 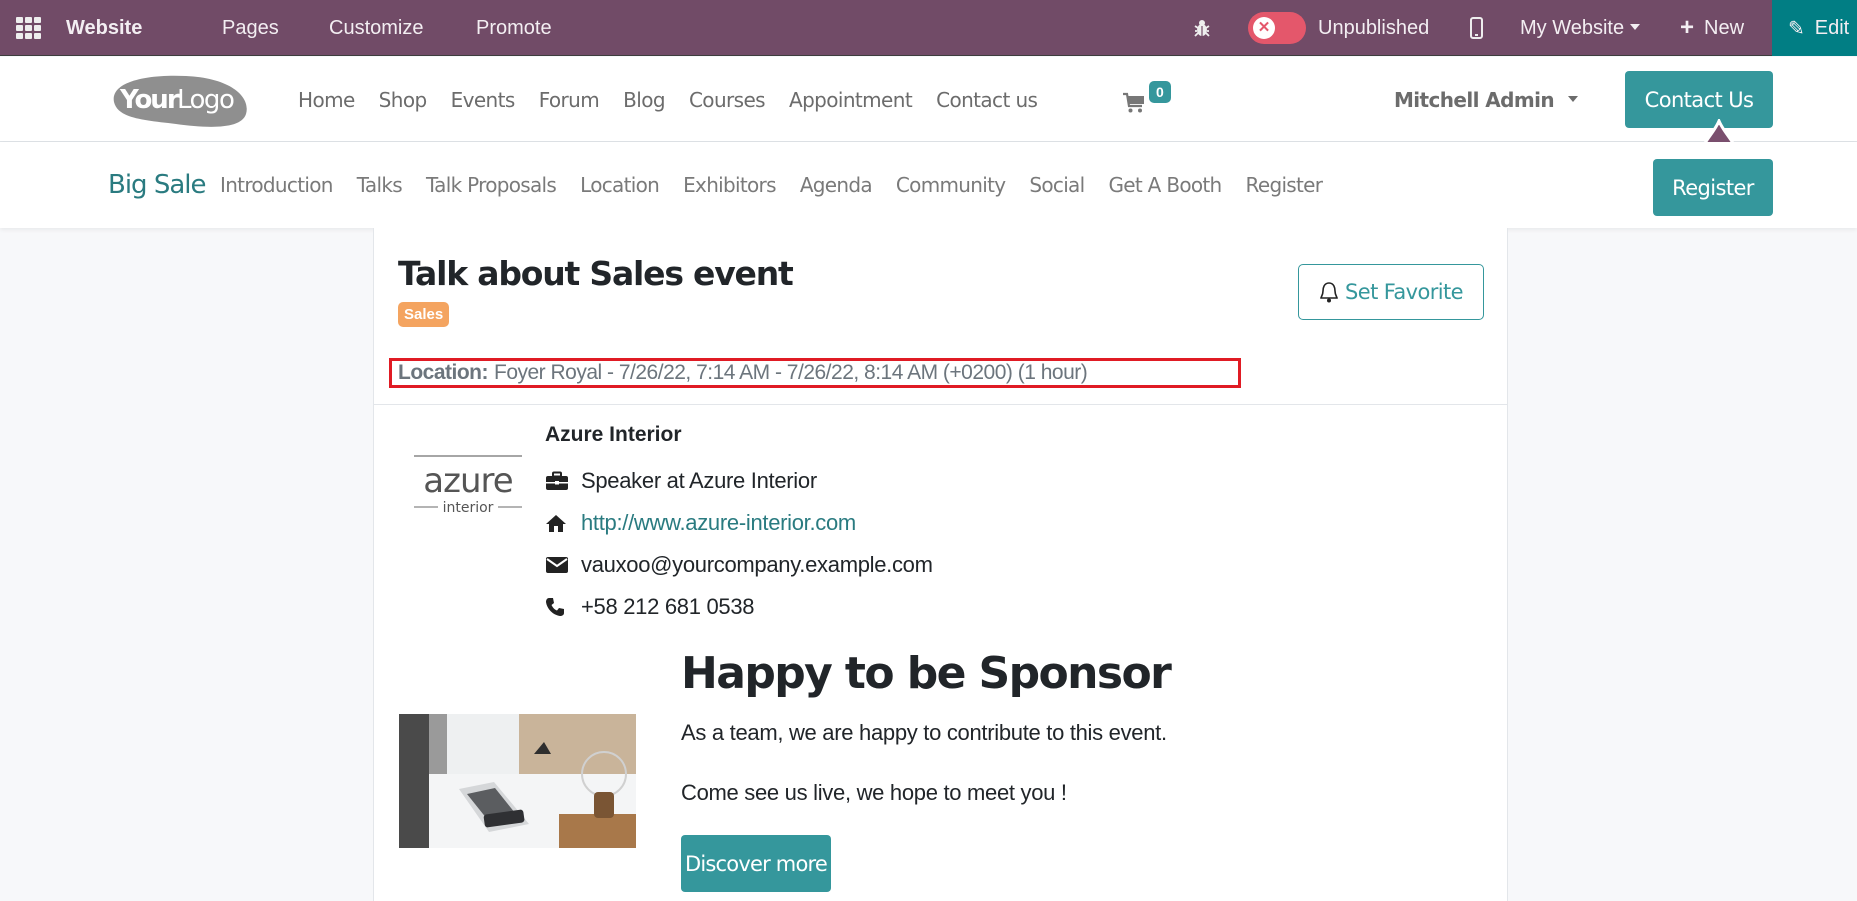 I want to click on pencil-icon: ✎, so click(x=1796, y=28).